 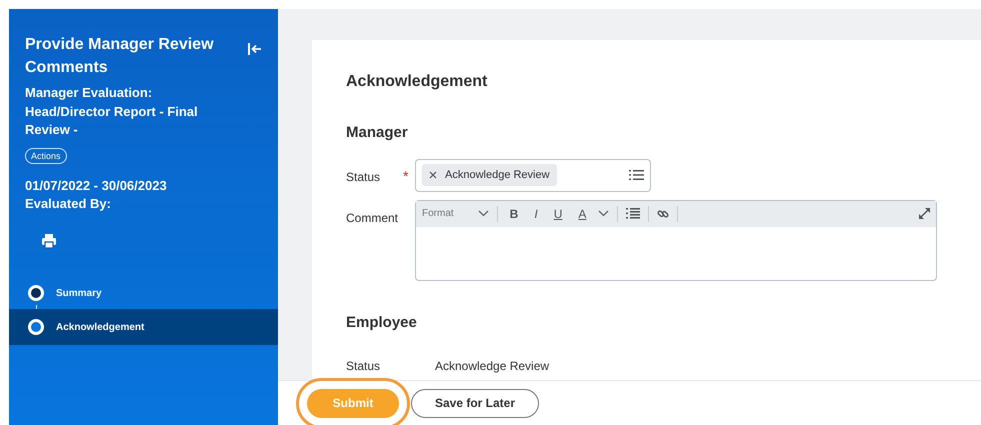 What do you see at coordinates (663, 214) in the screenshot?
I see `link-icon` at bounding box center [663, 214].